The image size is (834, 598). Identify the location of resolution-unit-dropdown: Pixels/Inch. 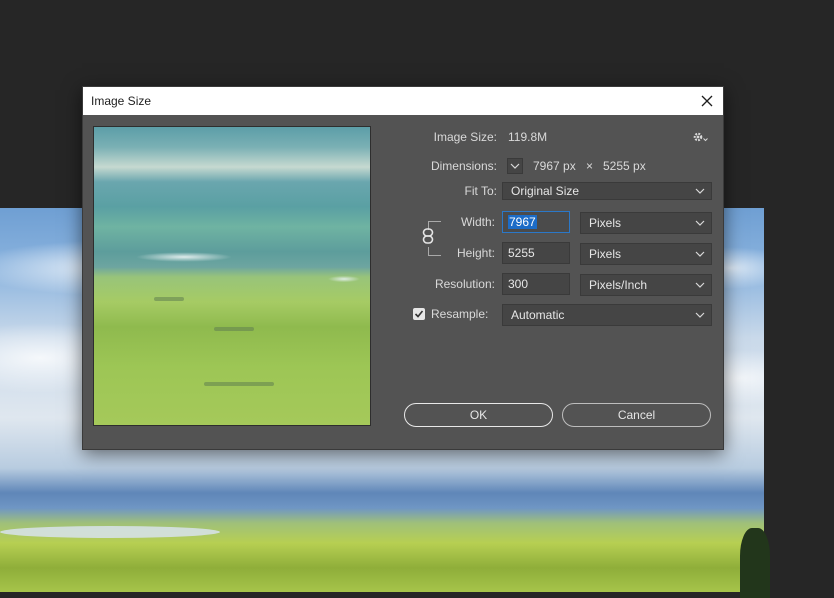
(646, 285).